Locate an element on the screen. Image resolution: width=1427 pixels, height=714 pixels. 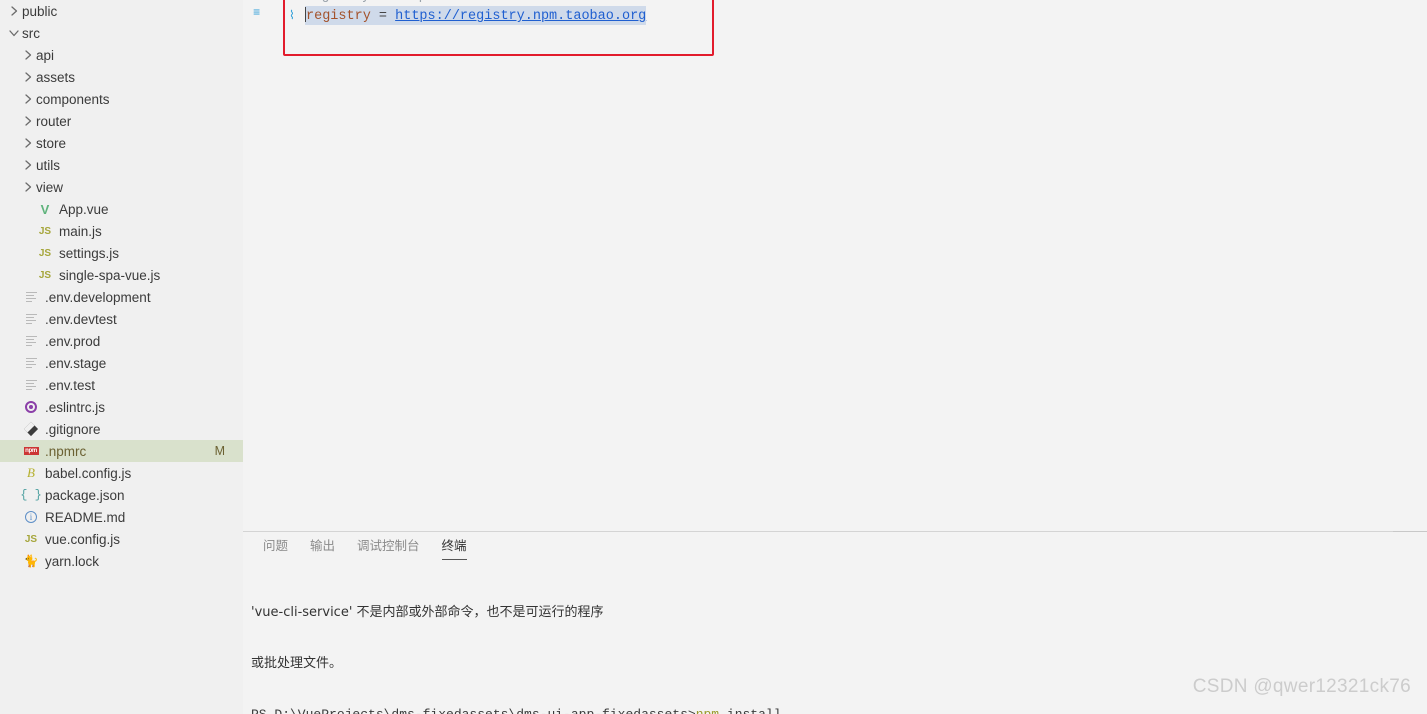
tree-item-label: public is located at coordinates (40, 11).